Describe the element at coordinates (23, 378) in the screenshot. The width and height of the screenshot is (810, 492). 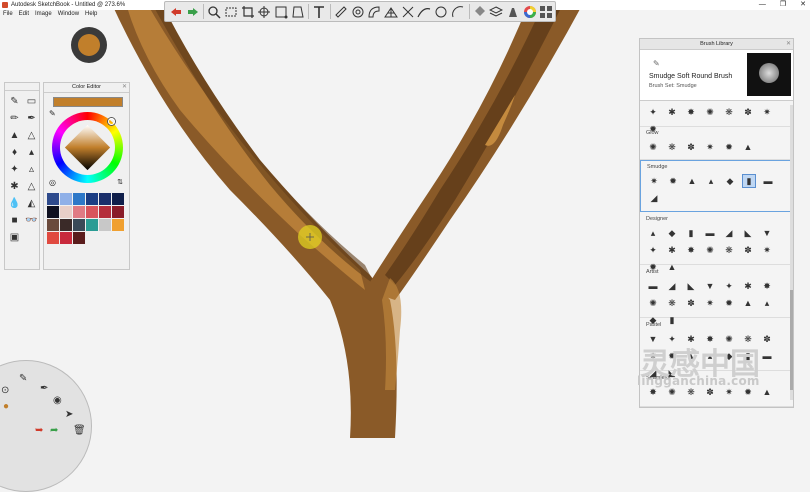
I see `radial-brush-icon: ✎` at that location.